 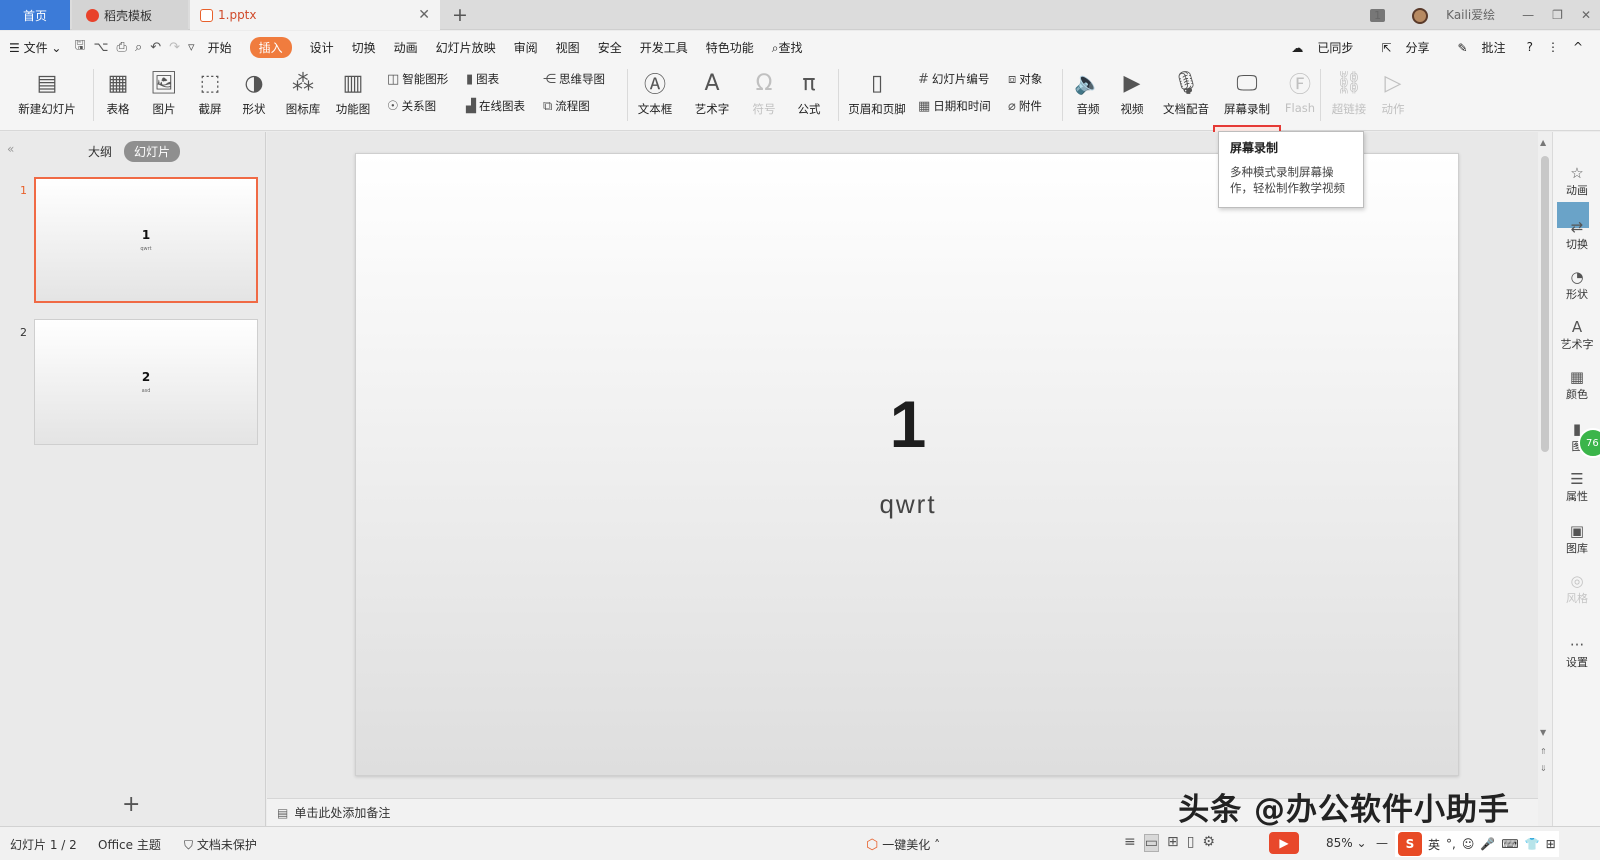 What do you see at coordinates (1130, 843) in the screenshot?
I see `notes-toggle-icon: ≡` at bounding box center [1130, 843].